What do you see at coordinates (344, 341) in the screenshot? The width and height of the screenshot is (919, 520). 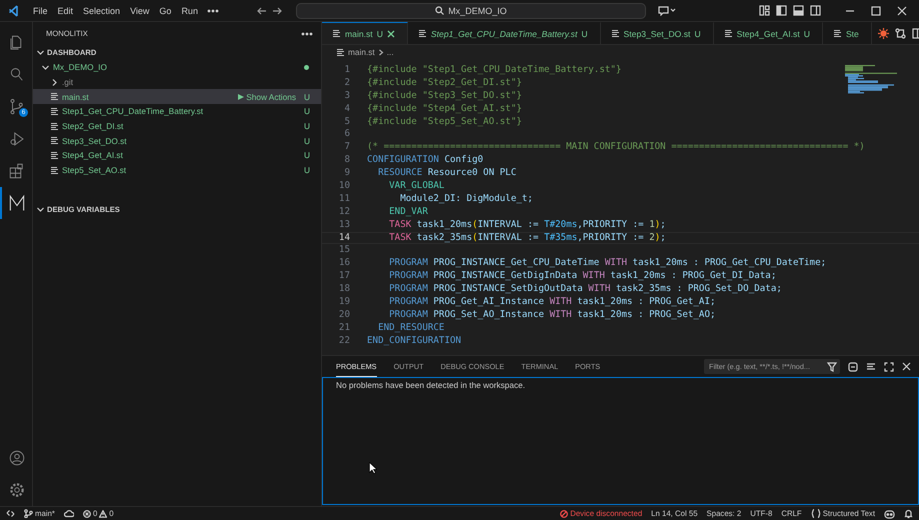 I see `line-number: 22` at bounding box center [344, 341].